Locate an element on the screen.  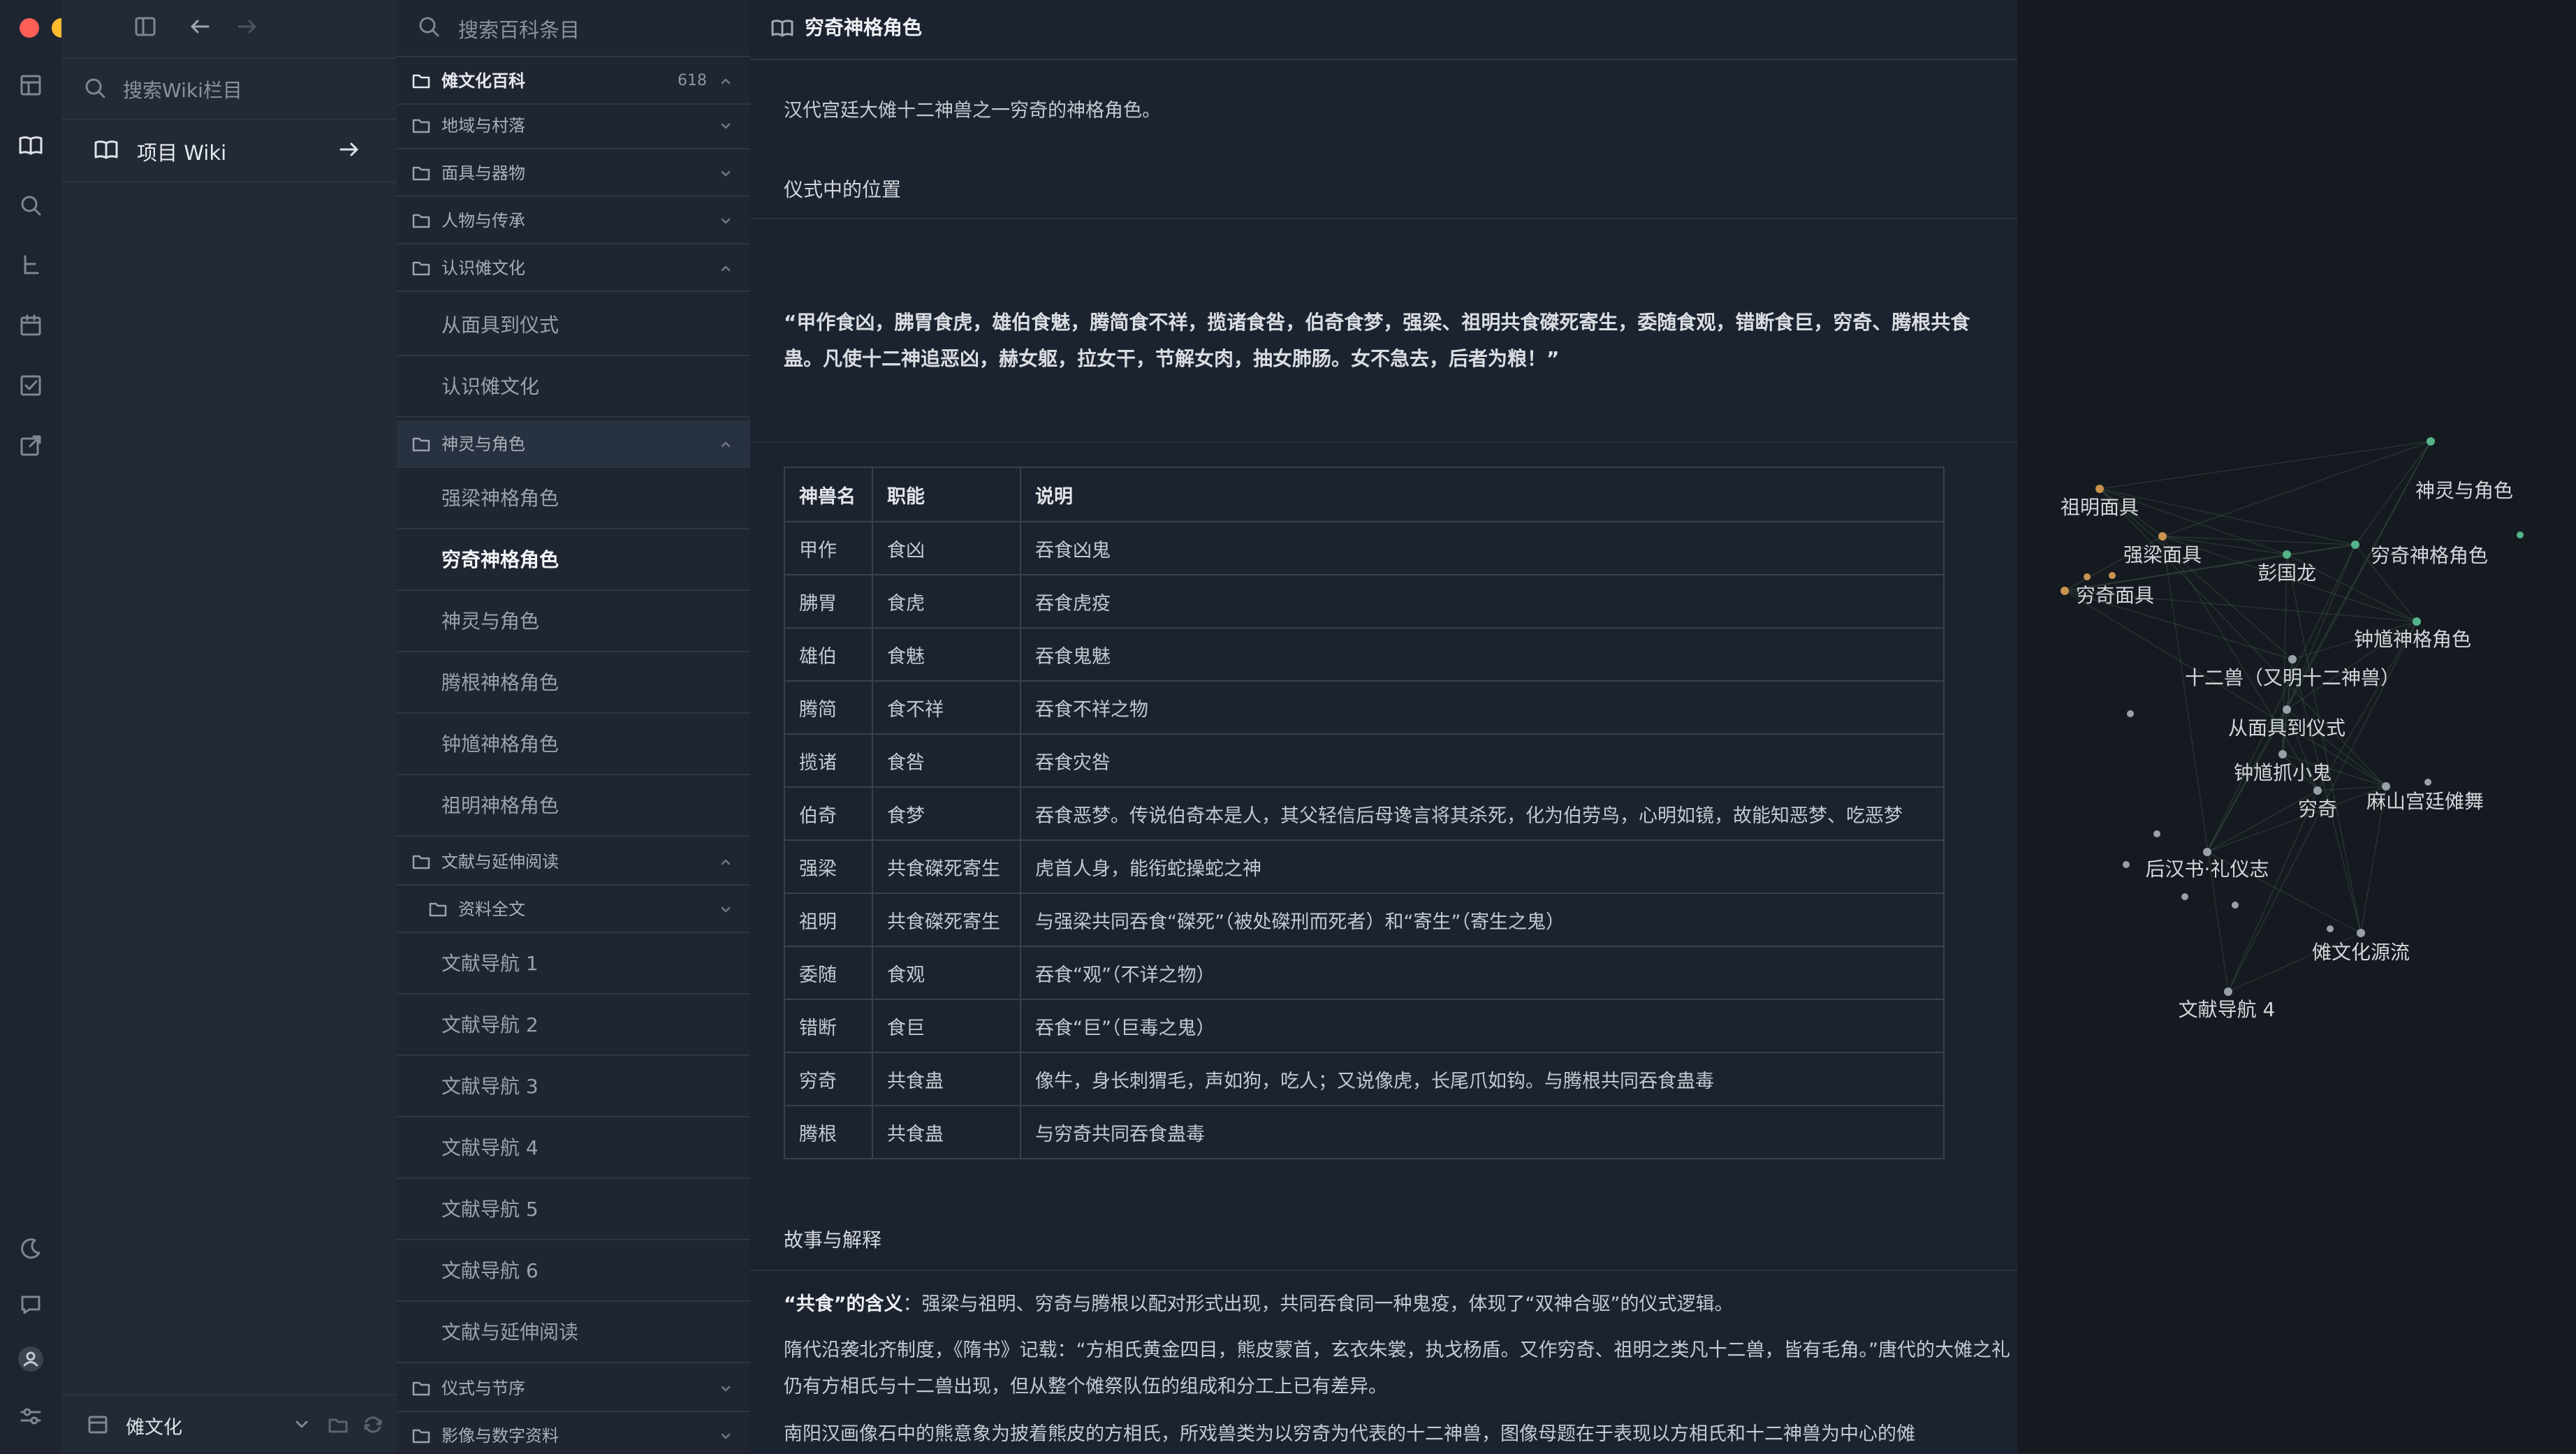
tree-item: 文献导航 1 is located at coordinates (573, 963).